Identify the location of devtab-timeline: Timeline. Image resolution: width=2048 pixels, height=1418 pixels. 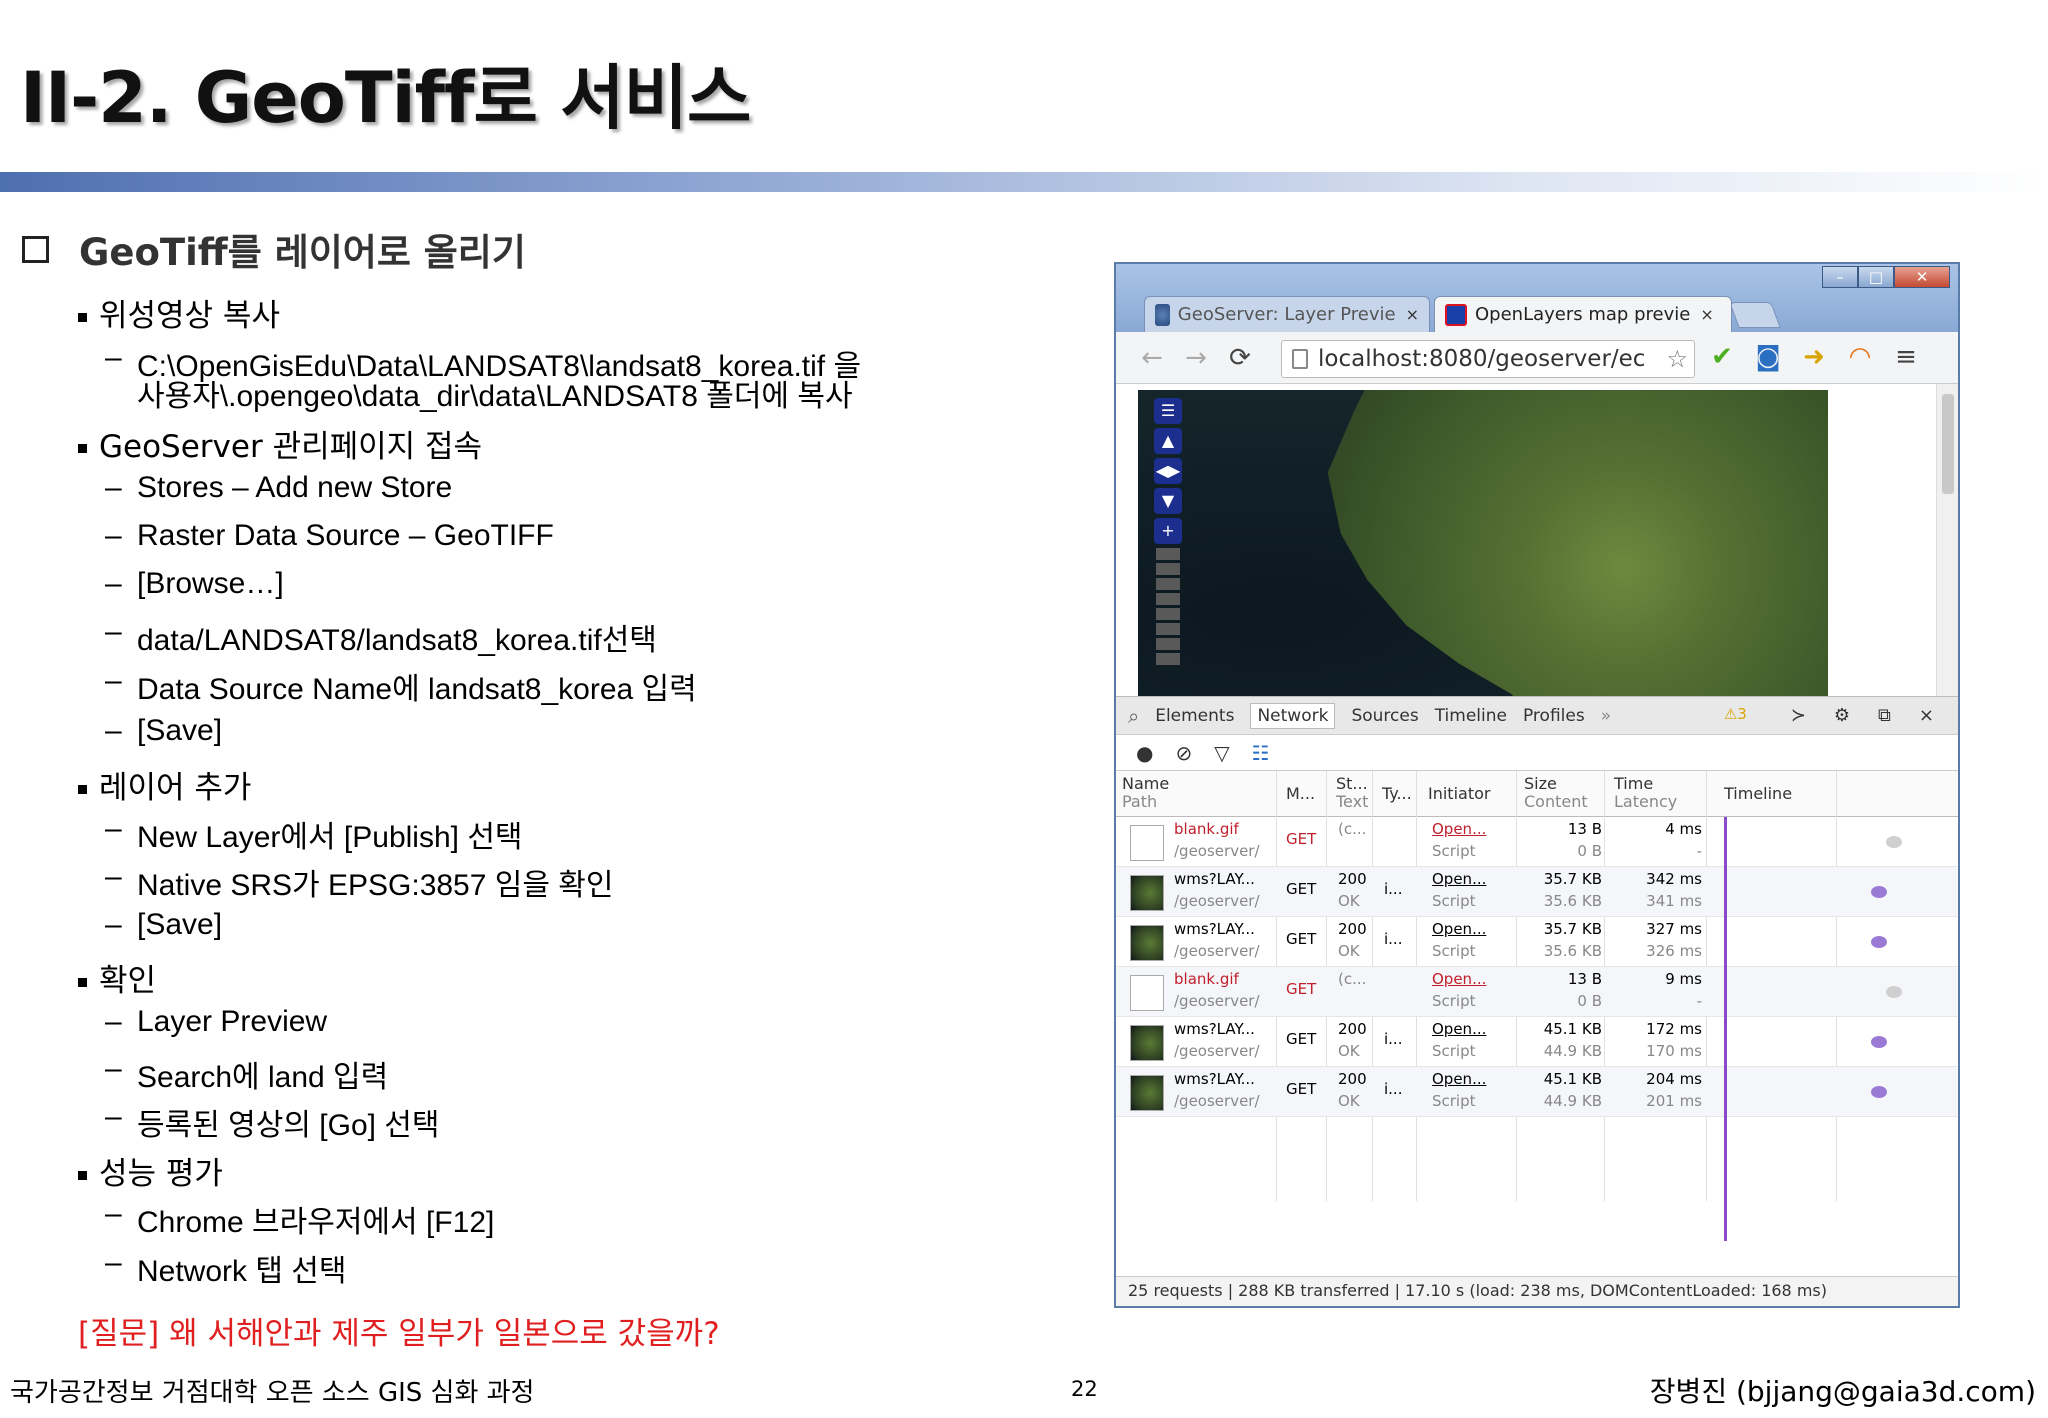
(1471, 716).